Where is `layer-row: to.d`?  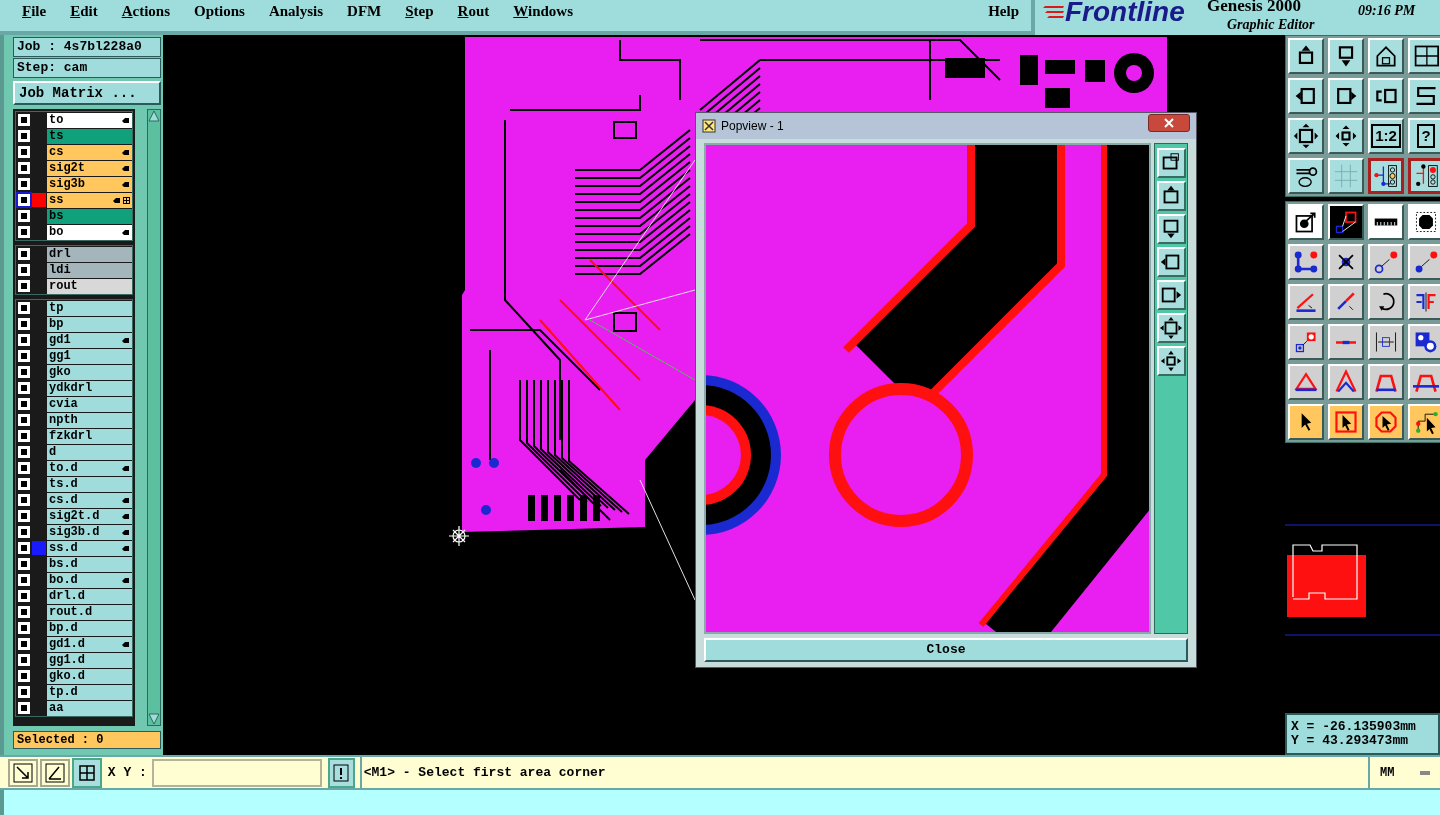 layer-row: to.d is located at coordinates (89, 468).